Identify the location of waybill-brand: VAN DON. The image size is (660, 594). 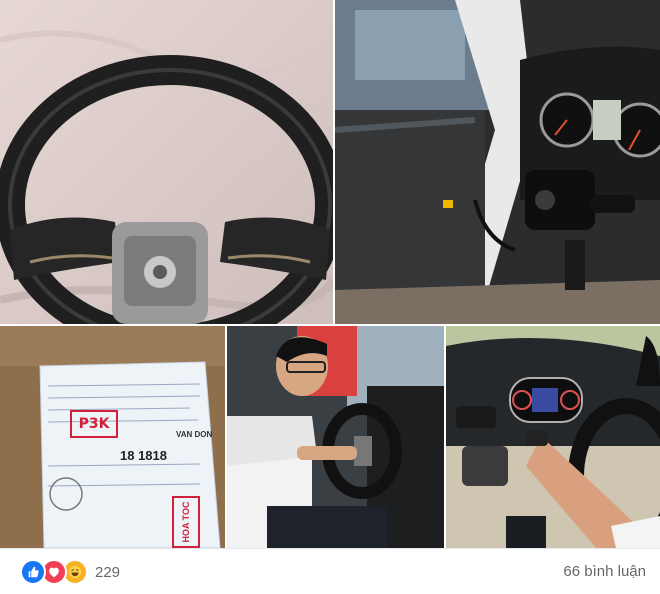
(194, 434).